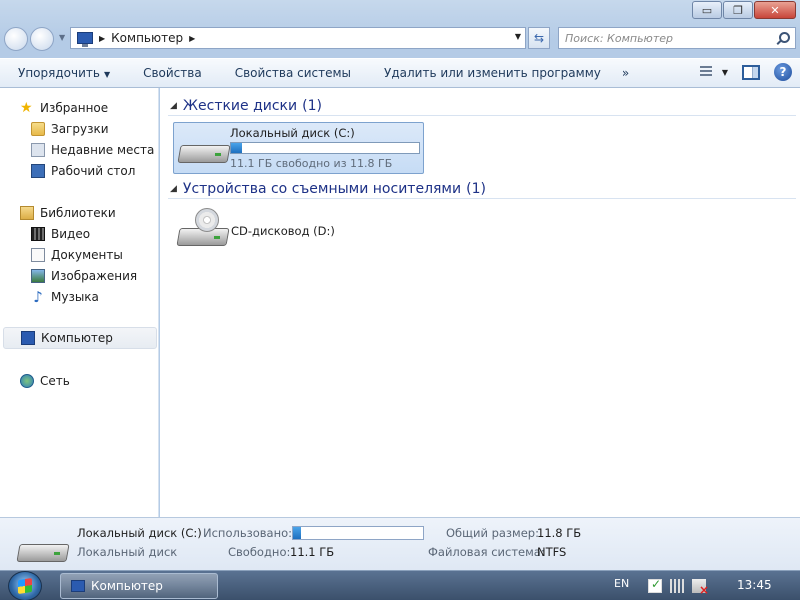 The width and height of the screenshot is (800, 600). I want to click on minimize-button: ▭, so click(707, 10).